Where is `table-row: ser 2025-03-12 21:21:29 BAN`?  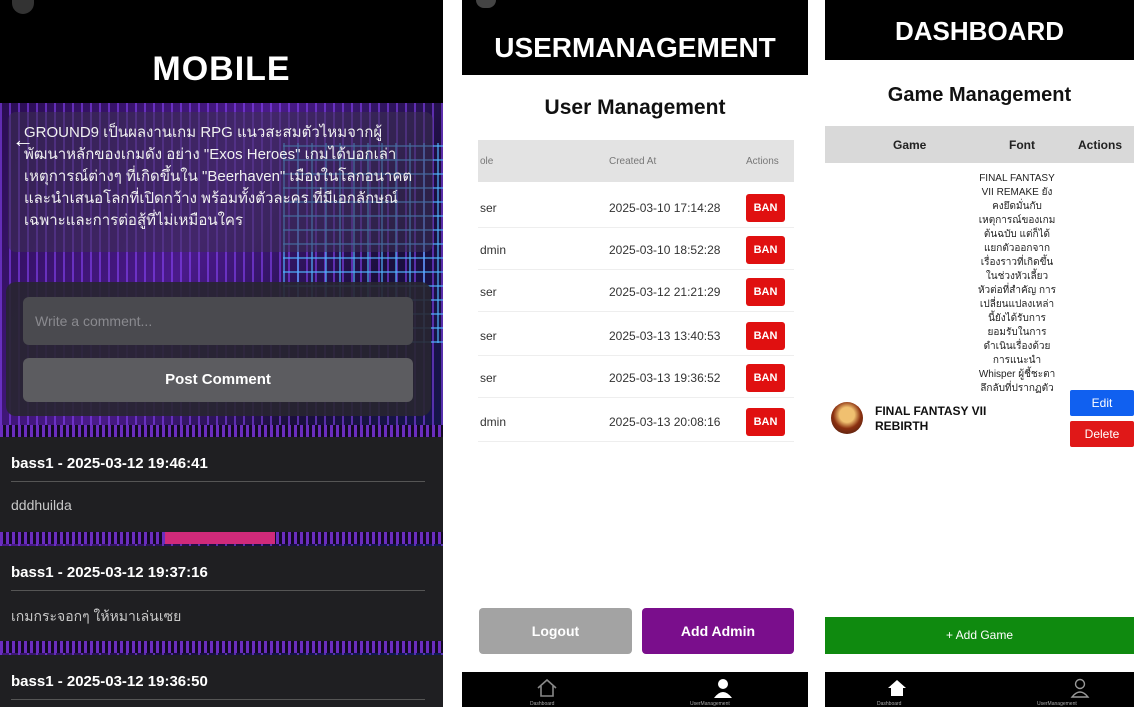 table-row: ser 2025-03-12 21:21:29 BAN is located at coordinates (636, 291).